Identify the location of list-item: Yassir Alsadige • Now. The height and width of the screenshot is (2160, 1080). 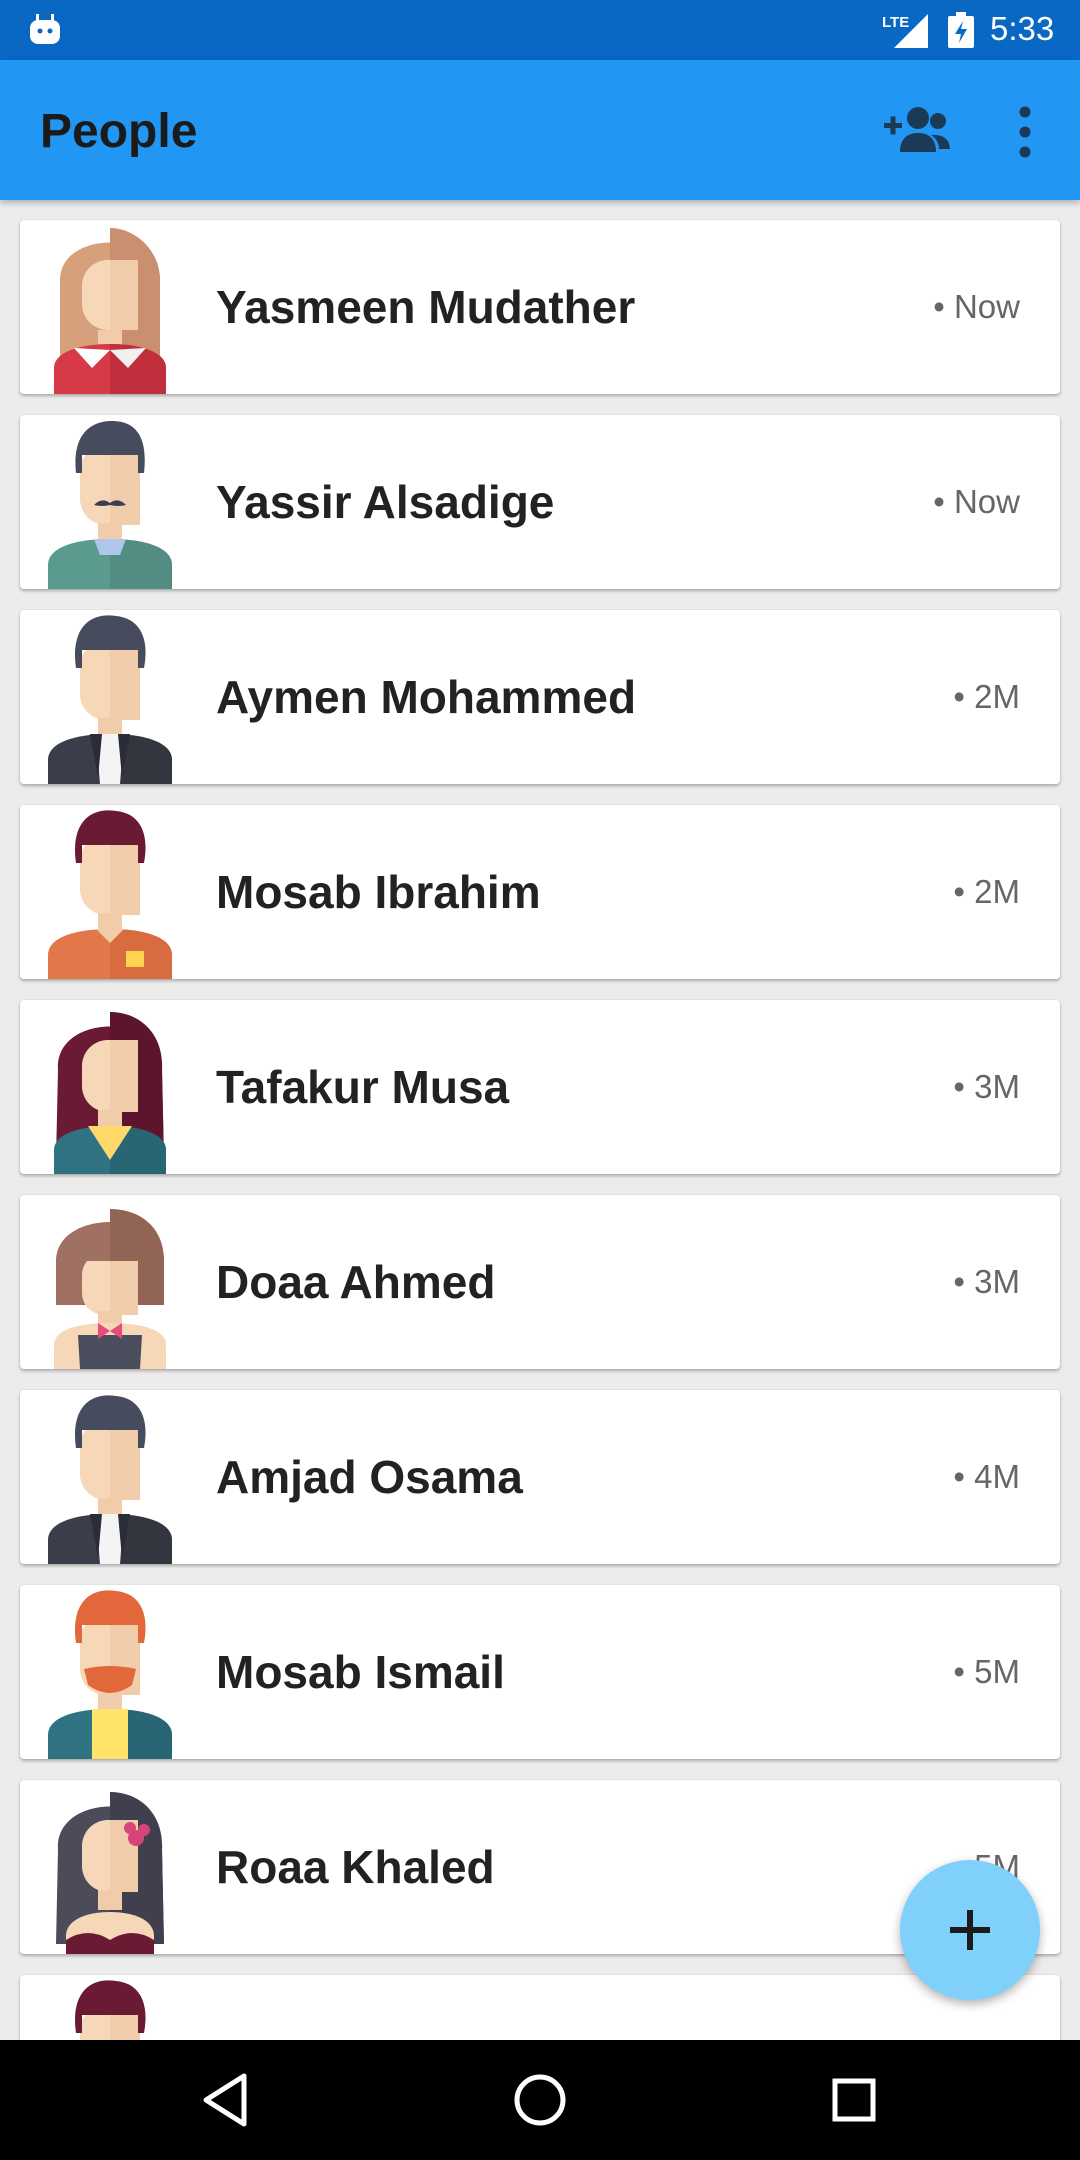
(540, 502).